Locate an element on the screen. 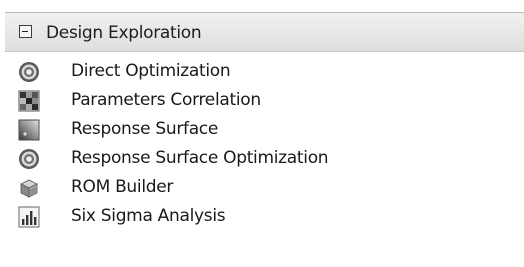  collapse-icon is located at coordinates (25, 31).